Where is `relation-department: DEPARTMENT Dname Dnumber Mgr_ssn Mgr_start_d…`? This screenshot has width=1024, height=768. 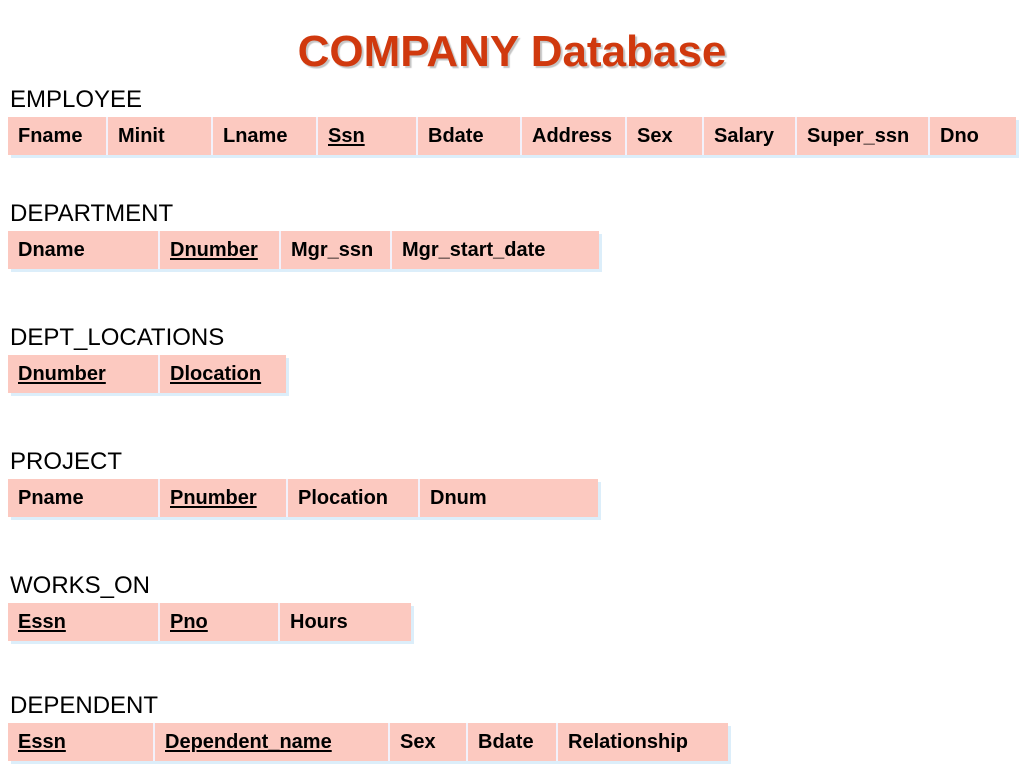 relation-department: DEPARTMENT Dname Dnumber Mgr_ssn Mgr_start_d… is located at coordinates (303, 234).